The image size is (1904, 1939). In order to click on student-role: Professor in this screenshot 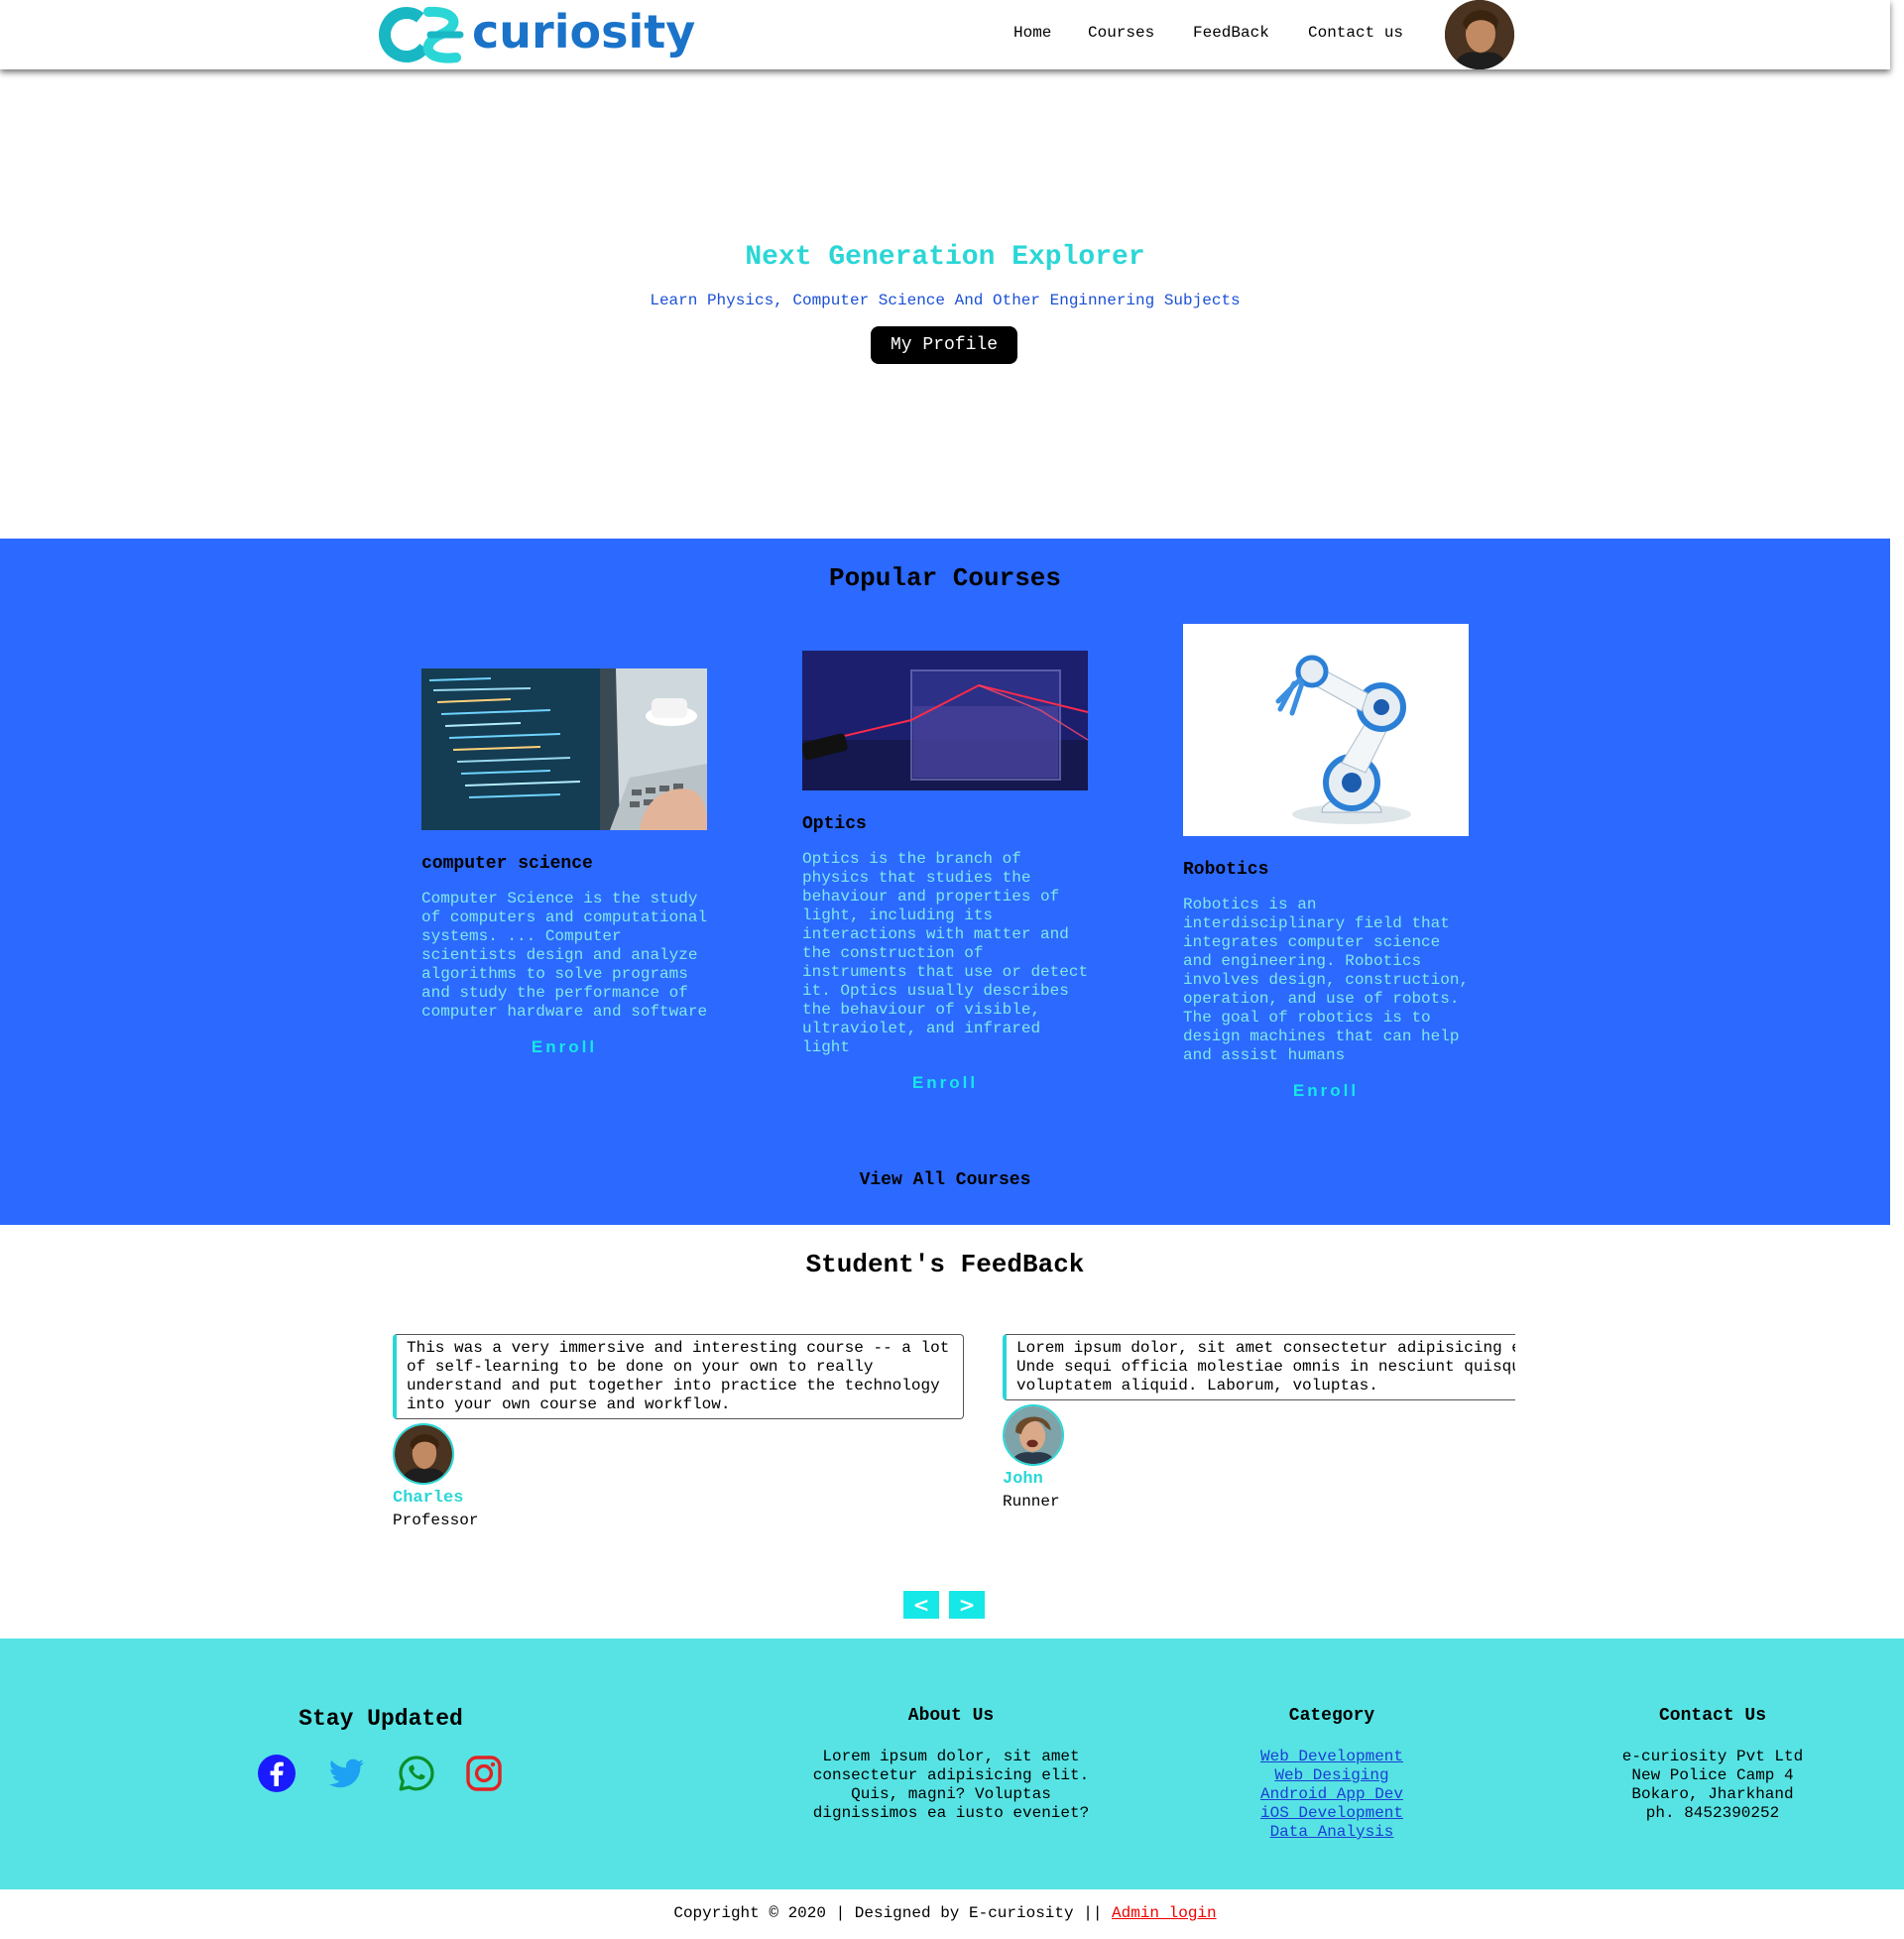, I will do `click(436, 1520)`.